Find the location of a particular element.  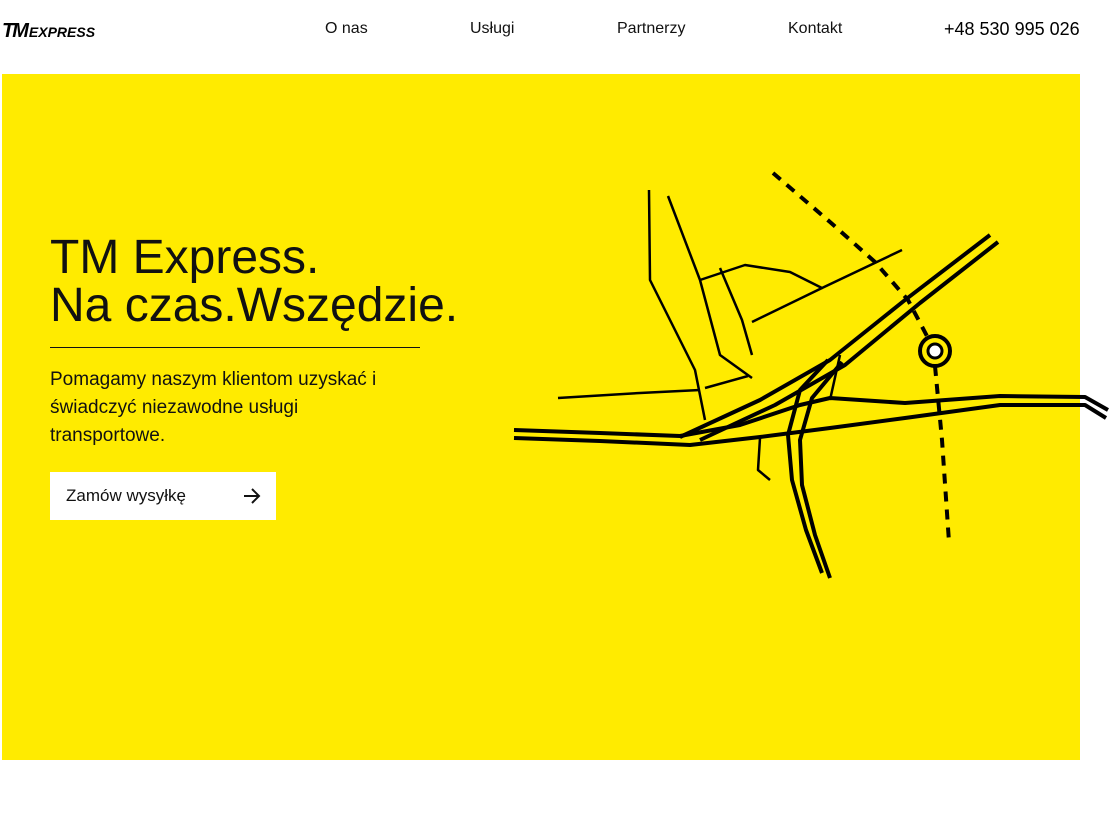

hero-divider is located at coordinates (235, 347).